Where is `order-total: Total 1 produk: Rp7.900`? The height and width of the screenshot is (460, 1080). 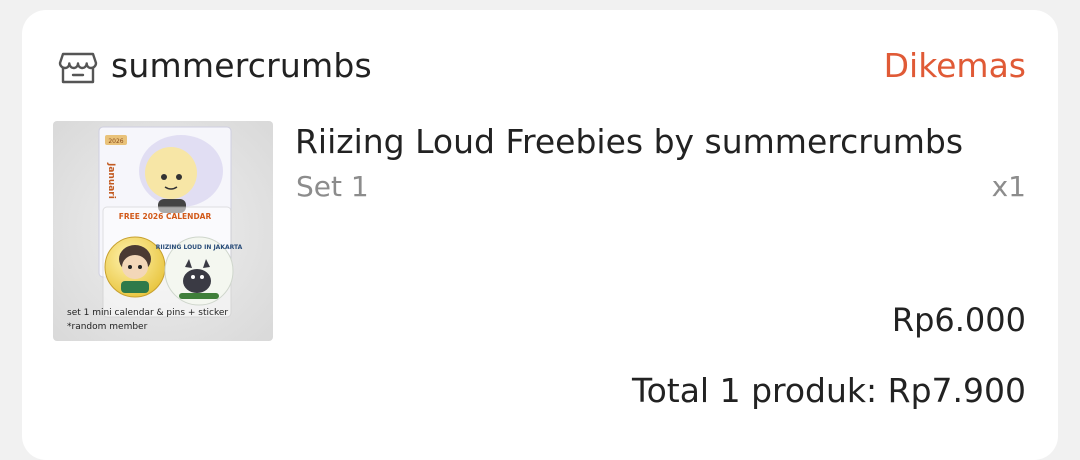 order-total: Total 1 produk: Rp7.900 is located at coordinates (829, 390).